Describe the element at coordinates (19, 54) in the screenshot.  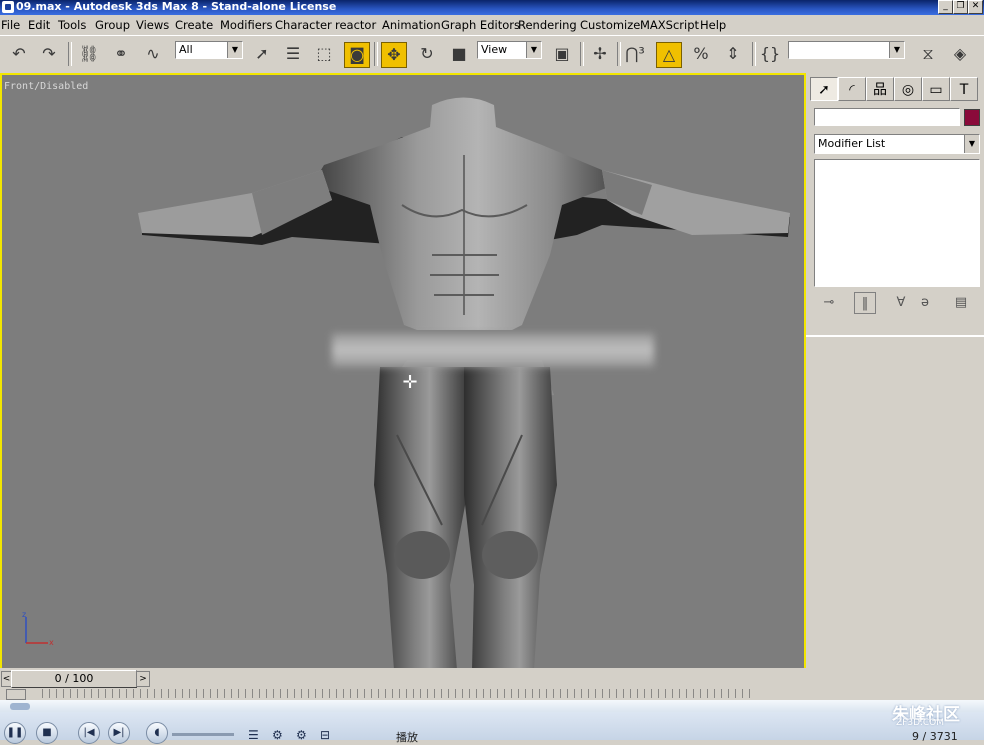
I see `undo-icon: ↶` at that location.